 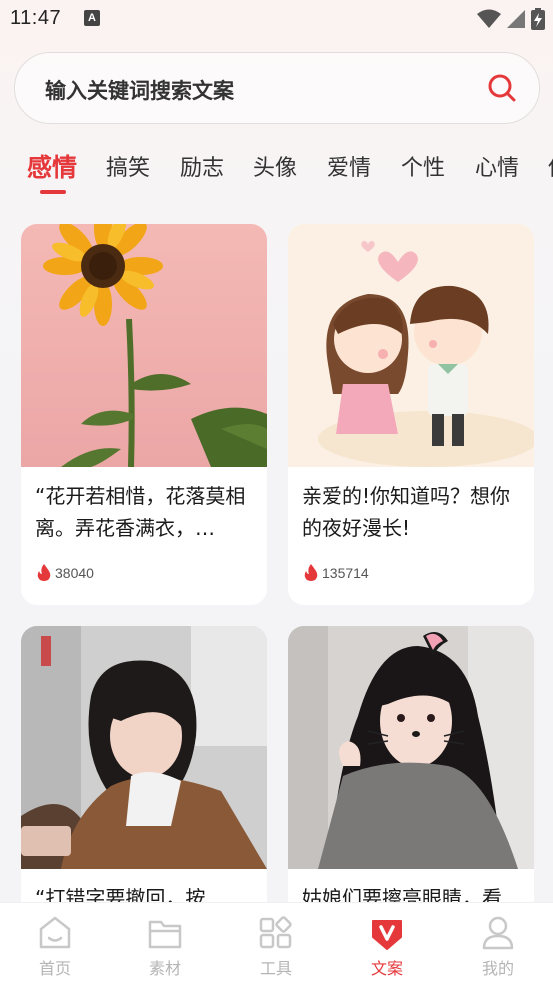 I want to click on nav-material: 素材, so click(x=165, y=943).